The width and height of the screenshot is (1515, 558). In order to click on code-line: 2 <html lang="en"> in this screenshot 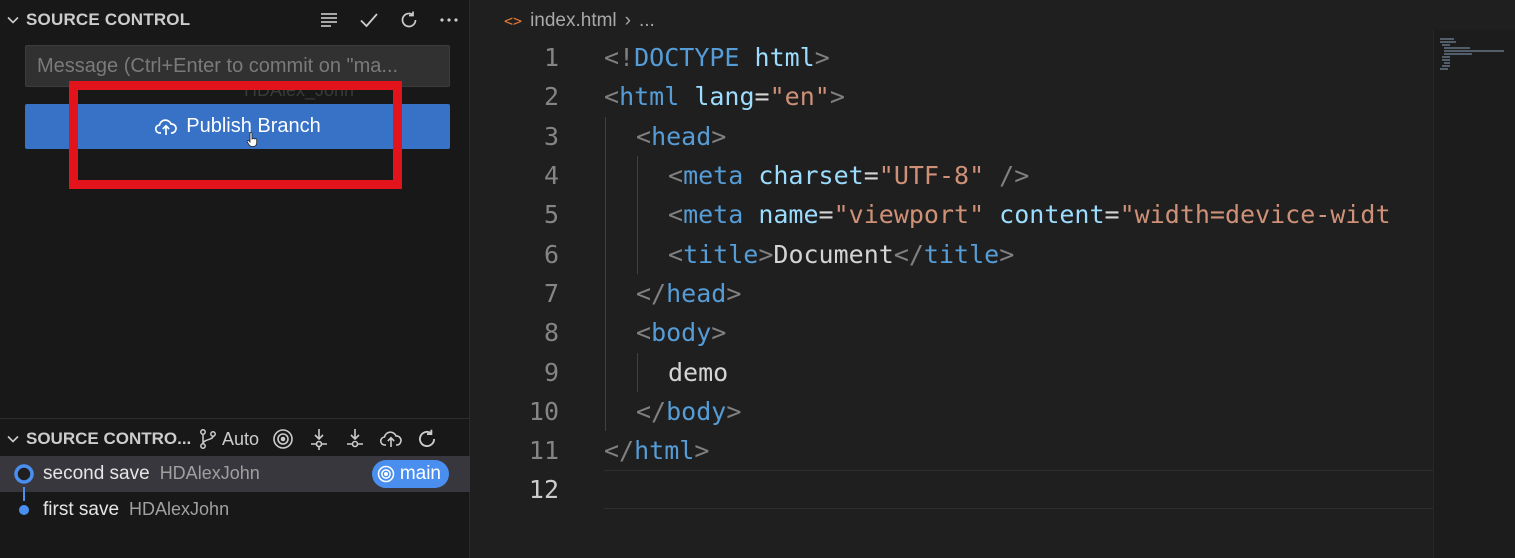, I will do `click(951, 96)`.